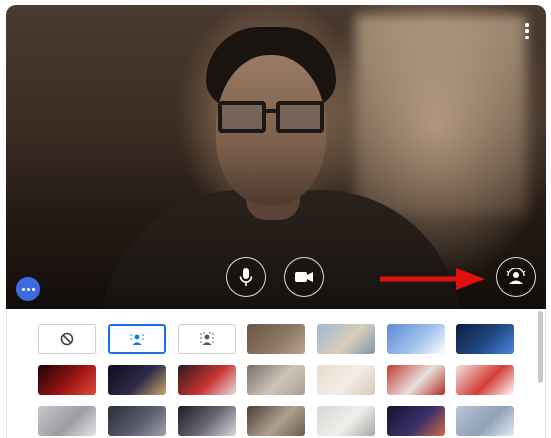  I want to click on blur-background-icon, so click(207, 338).